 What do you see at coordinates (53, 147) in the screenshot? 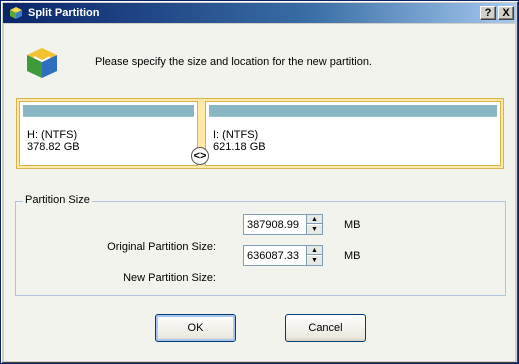
I see `partition-size: 378.82 GB` at bounding box center [53, 147].